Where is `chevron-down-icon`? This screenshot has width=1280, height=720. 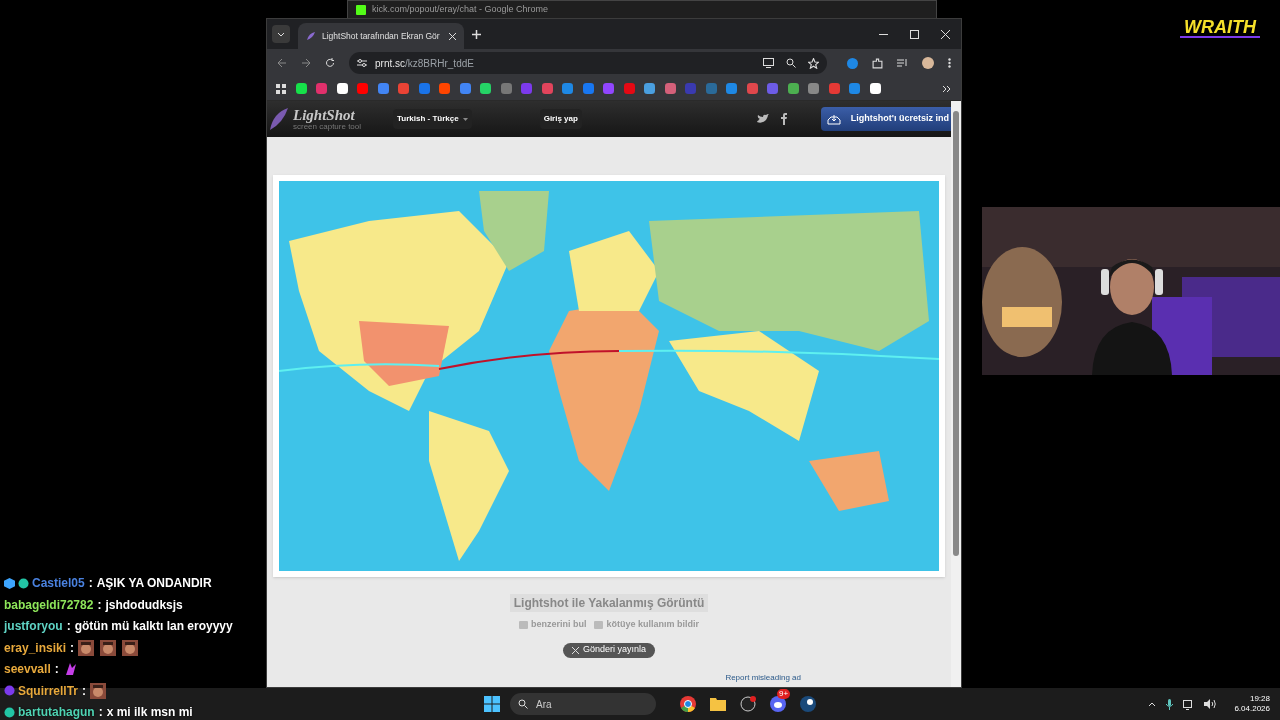
chevron-down-icon is located at coordinates (281, 34).